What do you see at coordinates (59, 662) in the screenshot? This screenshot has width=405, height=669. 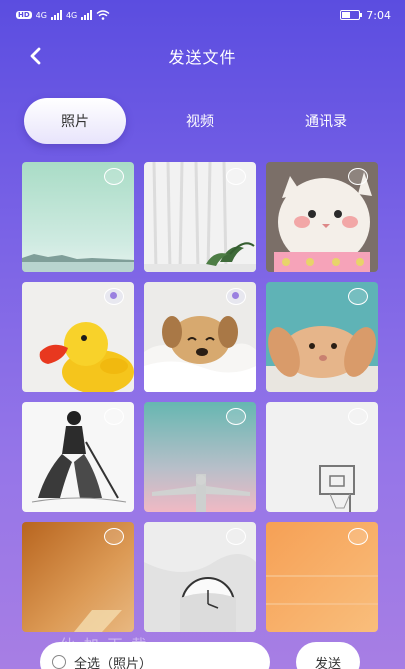 I see `select-all-radio` at bounding box center [59, 662].